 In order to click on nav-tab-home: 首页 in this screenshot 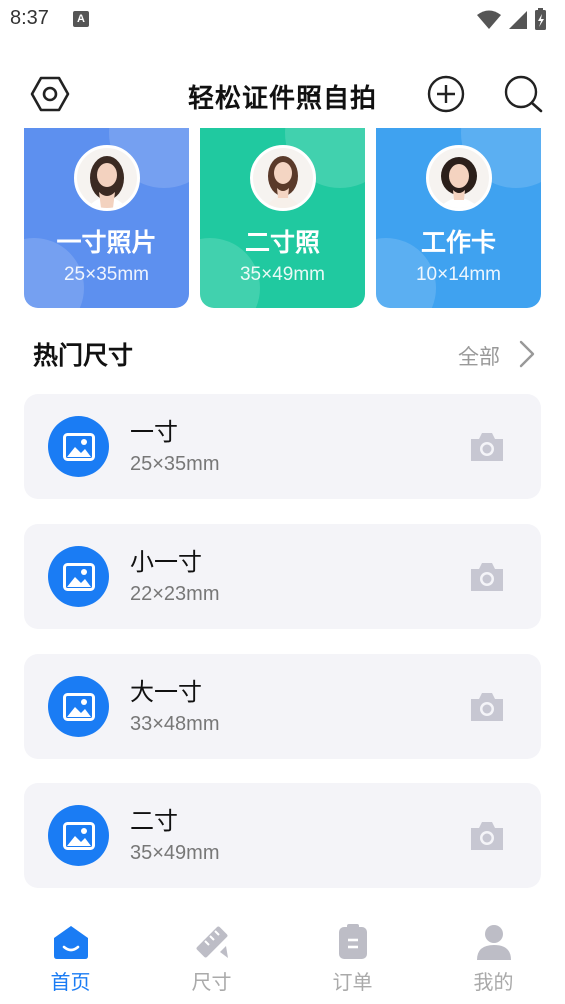, I will do `click(70, 958)`.